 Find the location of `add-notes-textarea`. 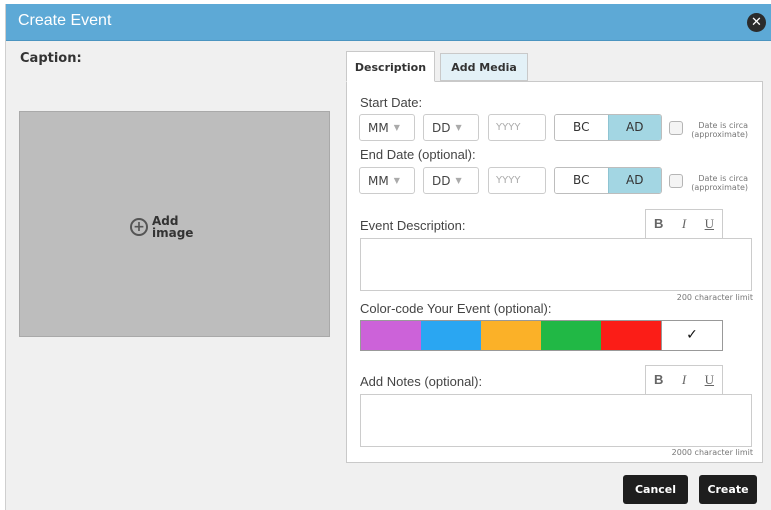

add-notes-textarea is located at coordinates (556, 420).